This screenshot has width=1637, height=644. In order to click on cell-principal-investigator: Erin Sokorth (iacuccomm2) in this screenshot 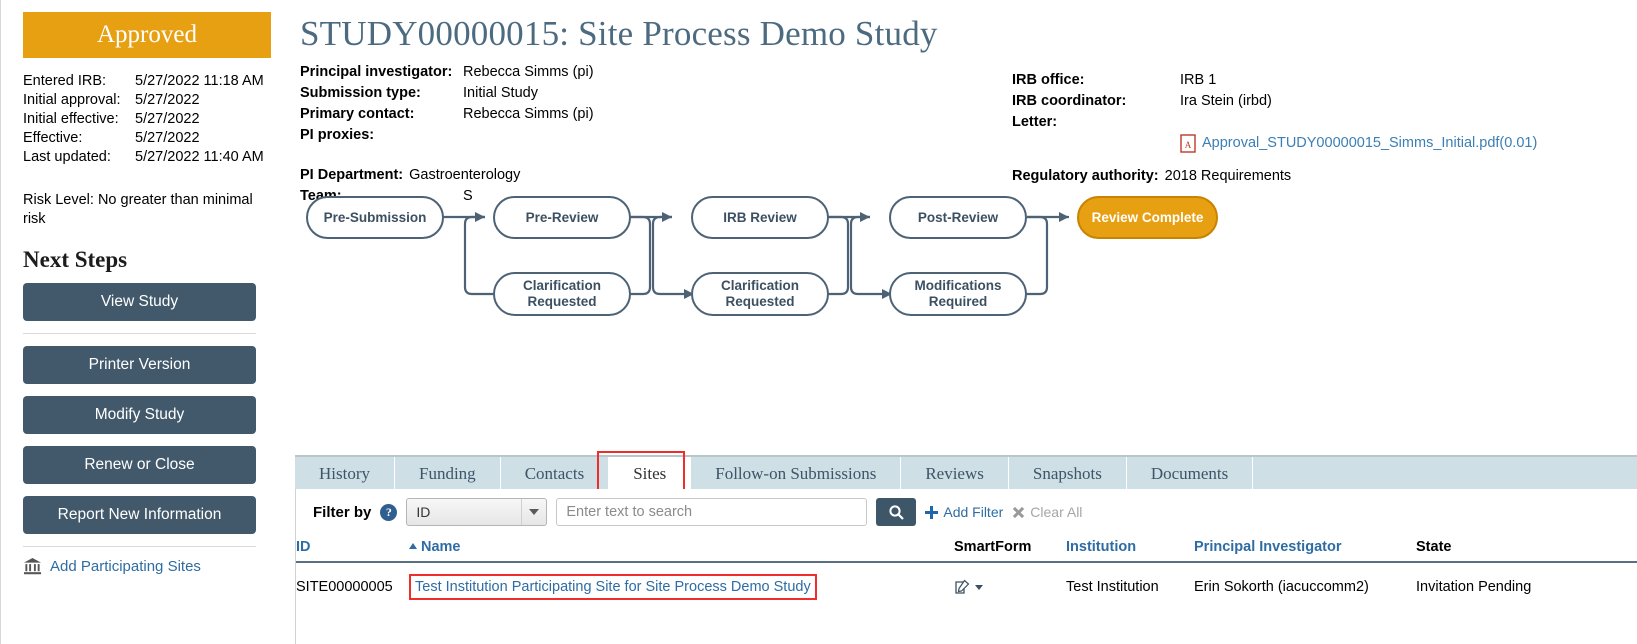, I will do `click(1281, 587)`.